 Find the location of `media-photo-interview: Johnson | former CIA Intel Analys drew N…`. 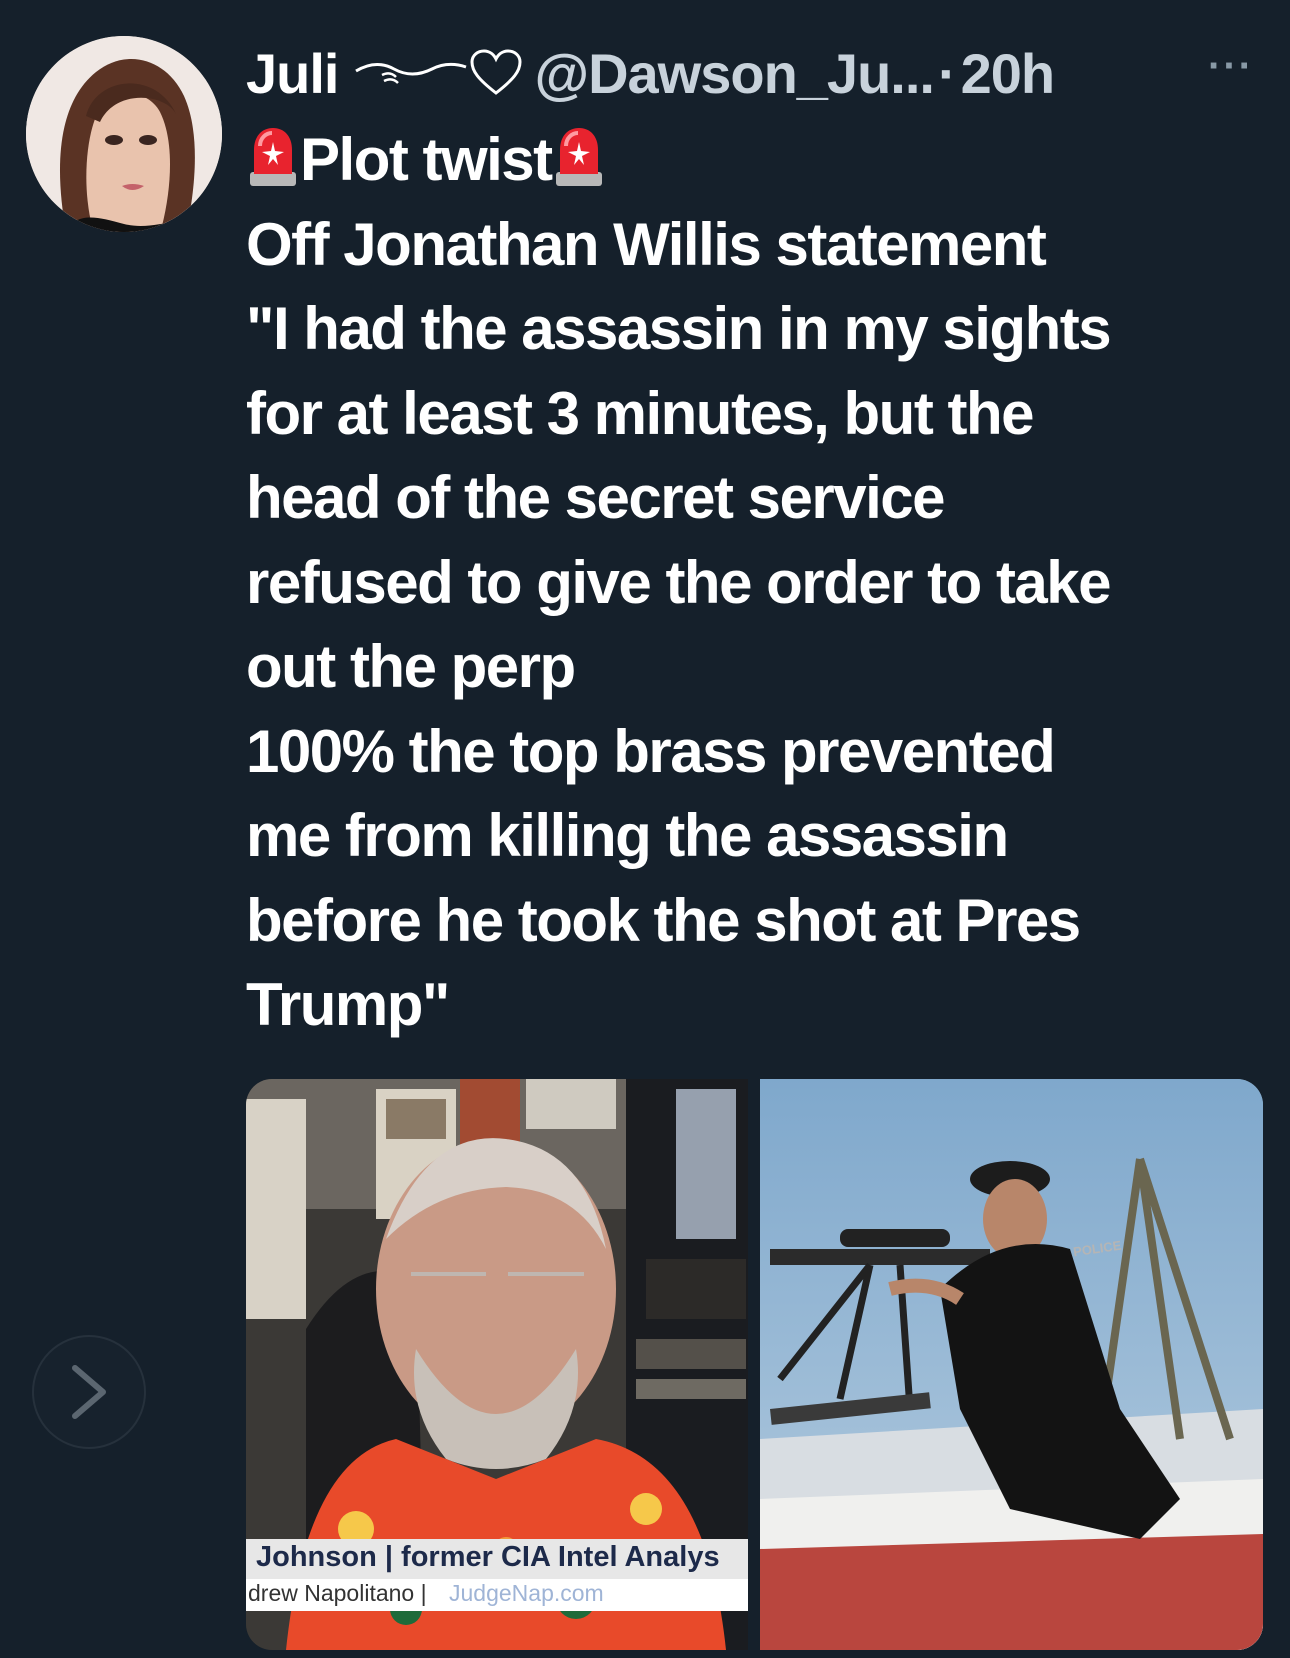

media-photo-interview: Johnson | former CIA Intel Analys drew N… is located at coordinates (497, 1364).